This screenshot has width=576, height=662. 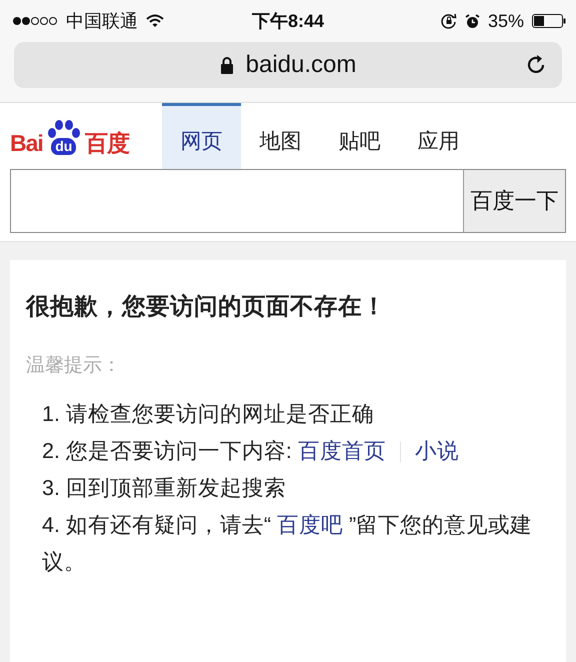 I want to click on wifi-icon, so click(x=155, y=21).